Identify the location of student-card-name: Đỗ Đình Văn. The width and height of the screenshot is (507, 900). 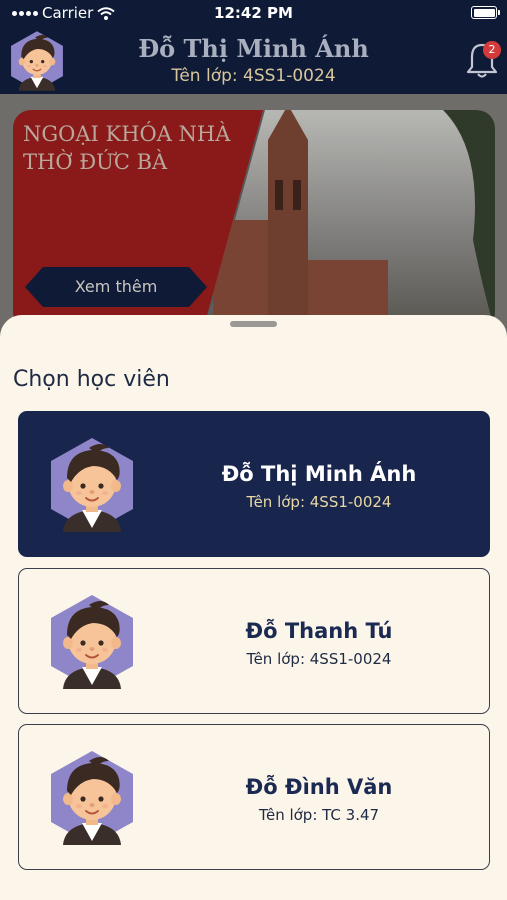
(319, 787).